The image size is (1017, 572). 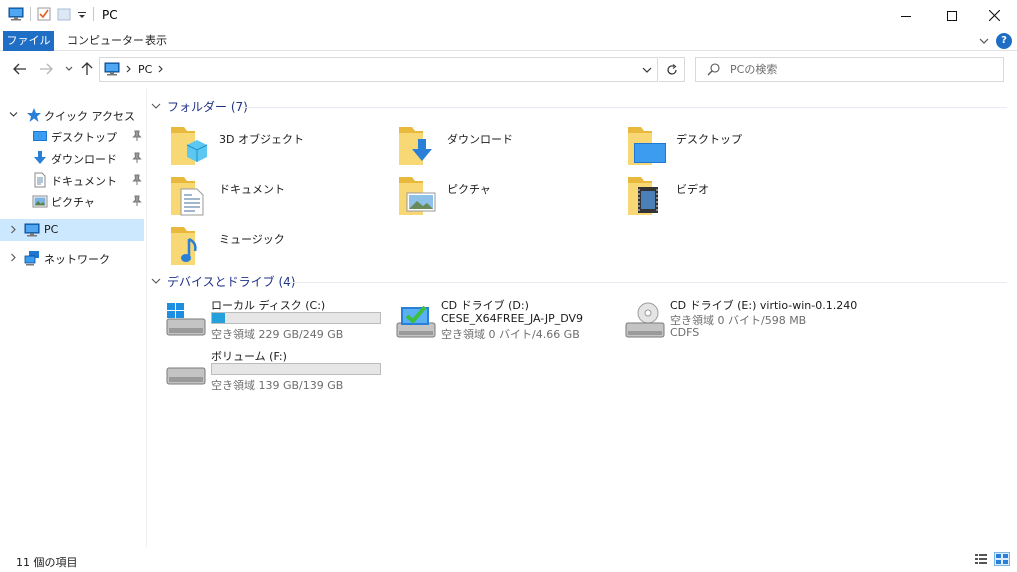 I want to click on folder-item-videos: ビデオ, so click(x=734, y=198).